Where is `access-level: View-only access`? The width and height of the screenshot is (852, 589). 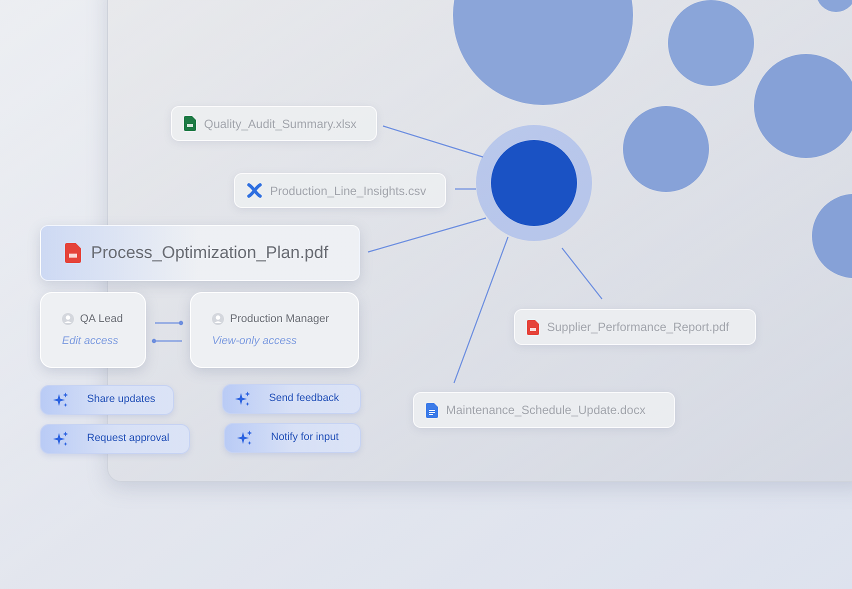
access-level: View-only access is located at coordinates (255, 341).